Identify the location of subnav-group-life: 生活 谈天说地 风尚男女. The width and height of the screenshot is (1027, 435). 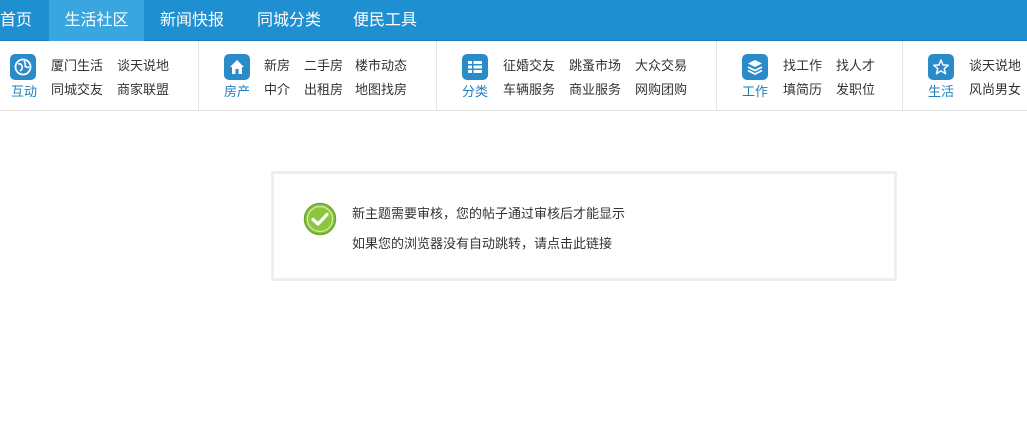
(965, 75).